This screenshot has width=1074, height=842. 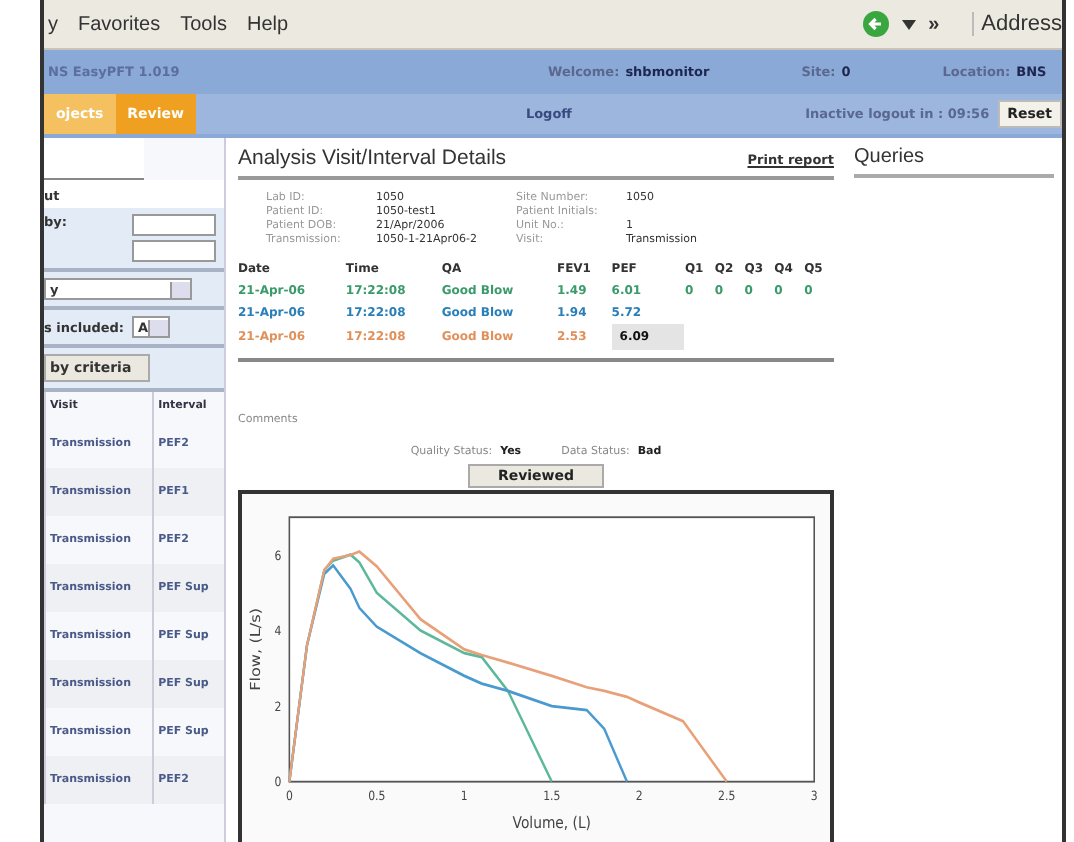 What do you see at coordinates (119, 24) in the screenshot?
I see `menu-item: Favorites` at bounding box center [119, 24].